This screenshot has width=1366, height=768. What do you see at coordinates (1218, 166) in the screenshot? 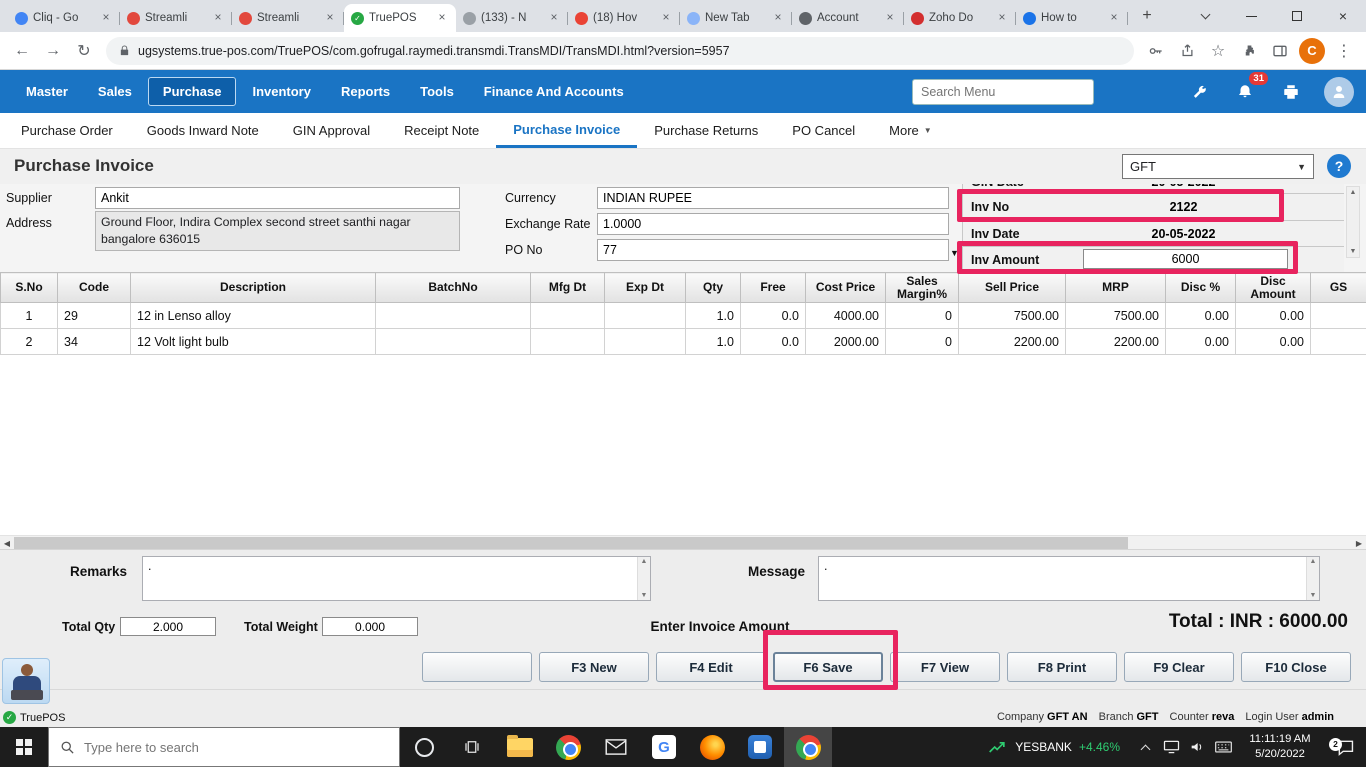
I see `branch-select: GFT ▼` at bounding box center [1218, 166].